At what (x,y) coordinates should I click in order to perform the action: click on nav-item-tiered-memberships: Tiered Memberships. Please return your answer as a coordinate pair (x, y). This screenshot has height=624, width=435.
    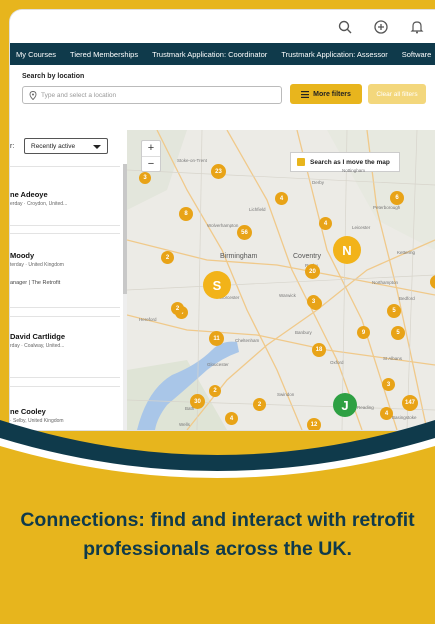
    Looking at the image, I should click on (104, 54).